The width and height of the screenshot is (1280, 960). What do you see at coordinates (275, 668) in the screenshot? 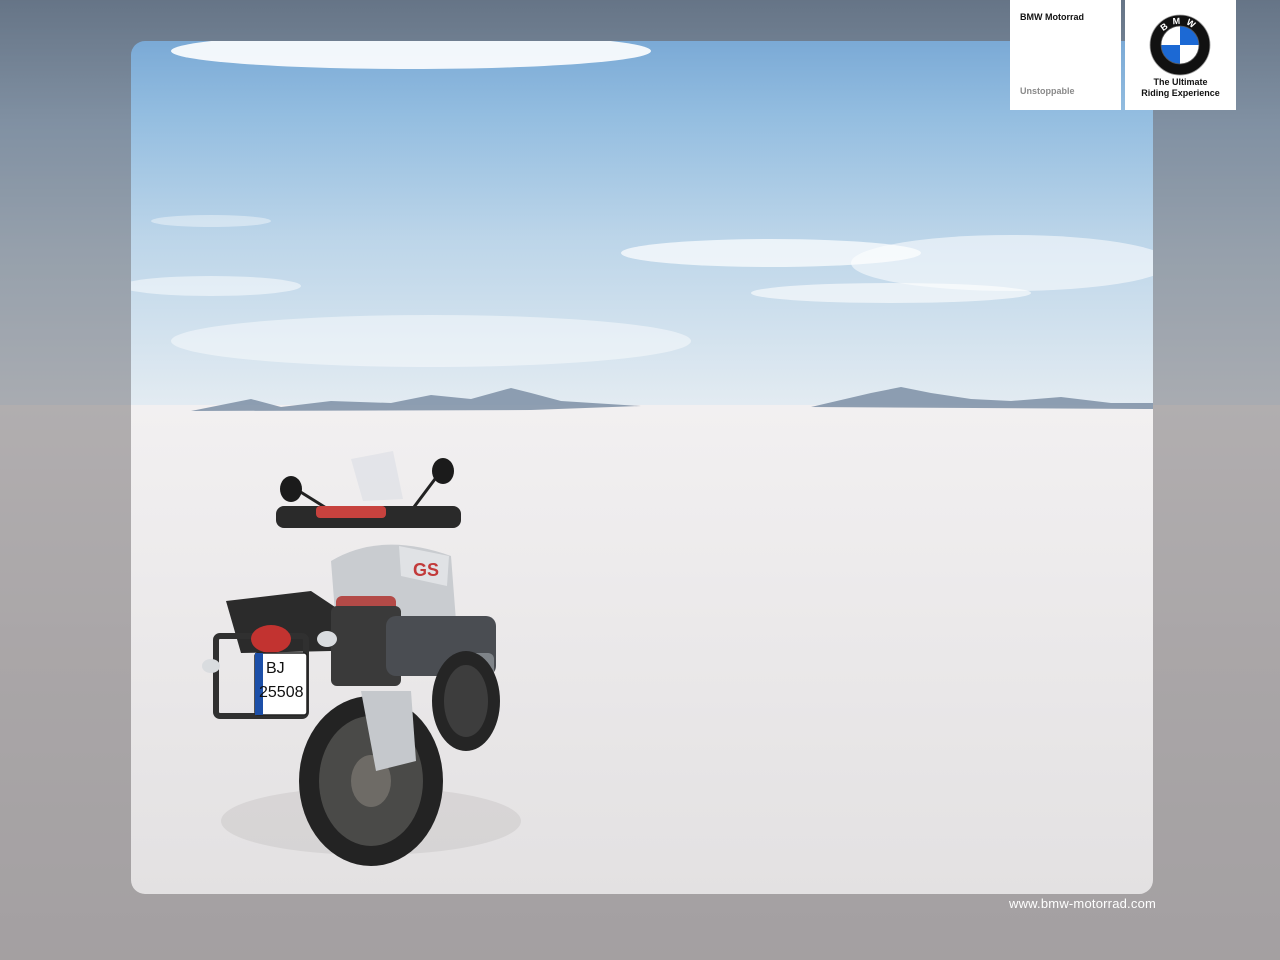
I see `license-plate-line1: BJ` at bounding box center [275, 668].